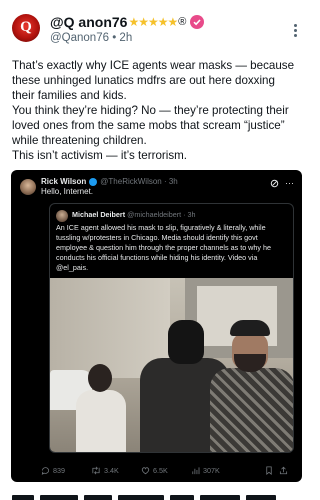 This screenshot has width=320, height=500. I want to click on embed-avatar, so click(28, 187).